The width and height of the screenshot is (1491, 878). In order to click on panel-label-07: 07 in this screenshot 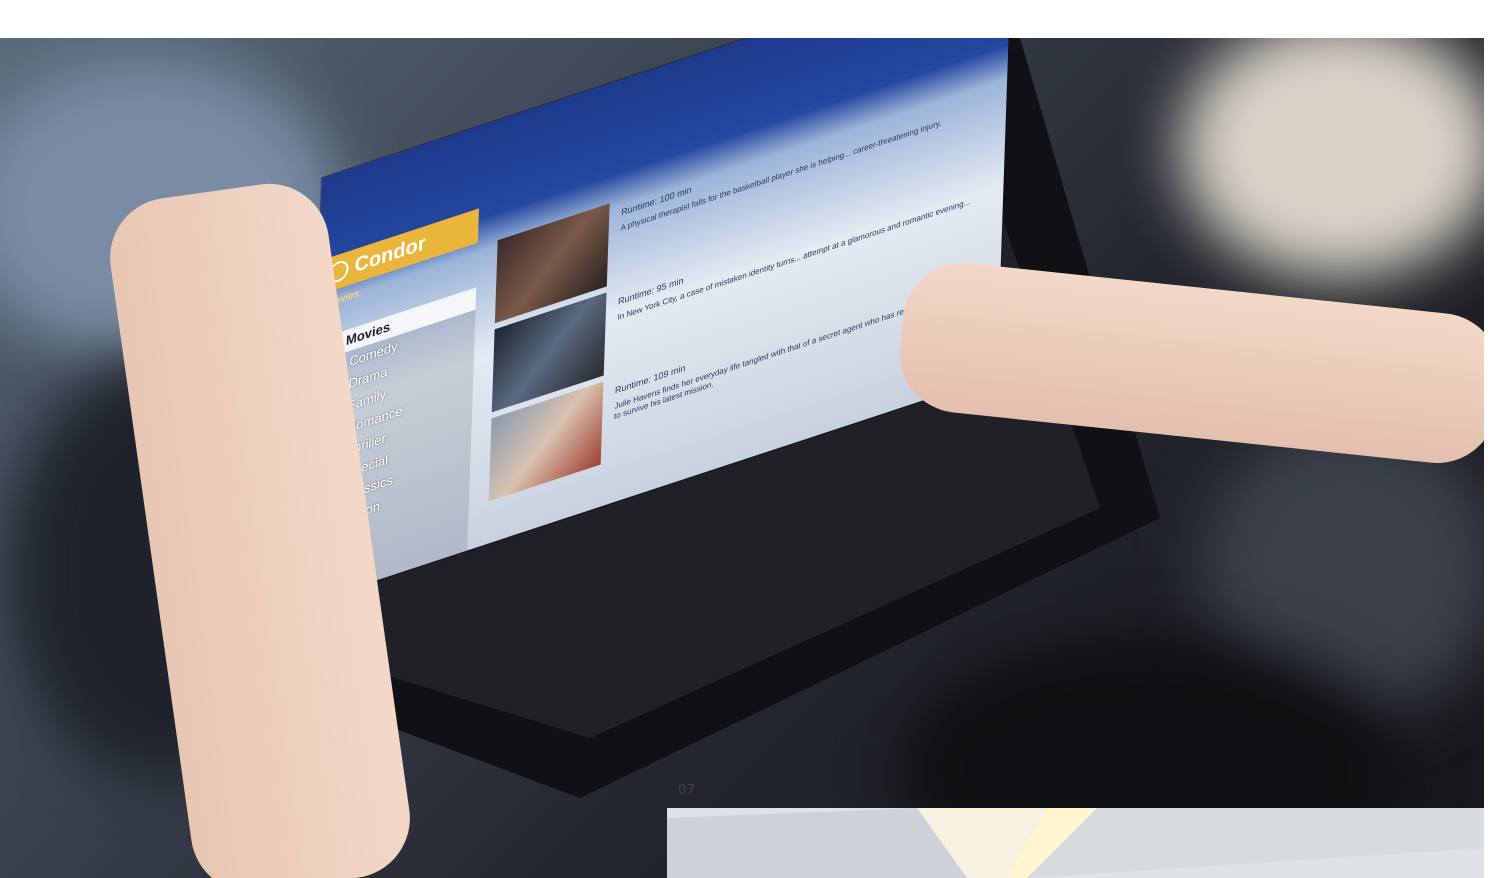, I will do `click(687, 790)`.